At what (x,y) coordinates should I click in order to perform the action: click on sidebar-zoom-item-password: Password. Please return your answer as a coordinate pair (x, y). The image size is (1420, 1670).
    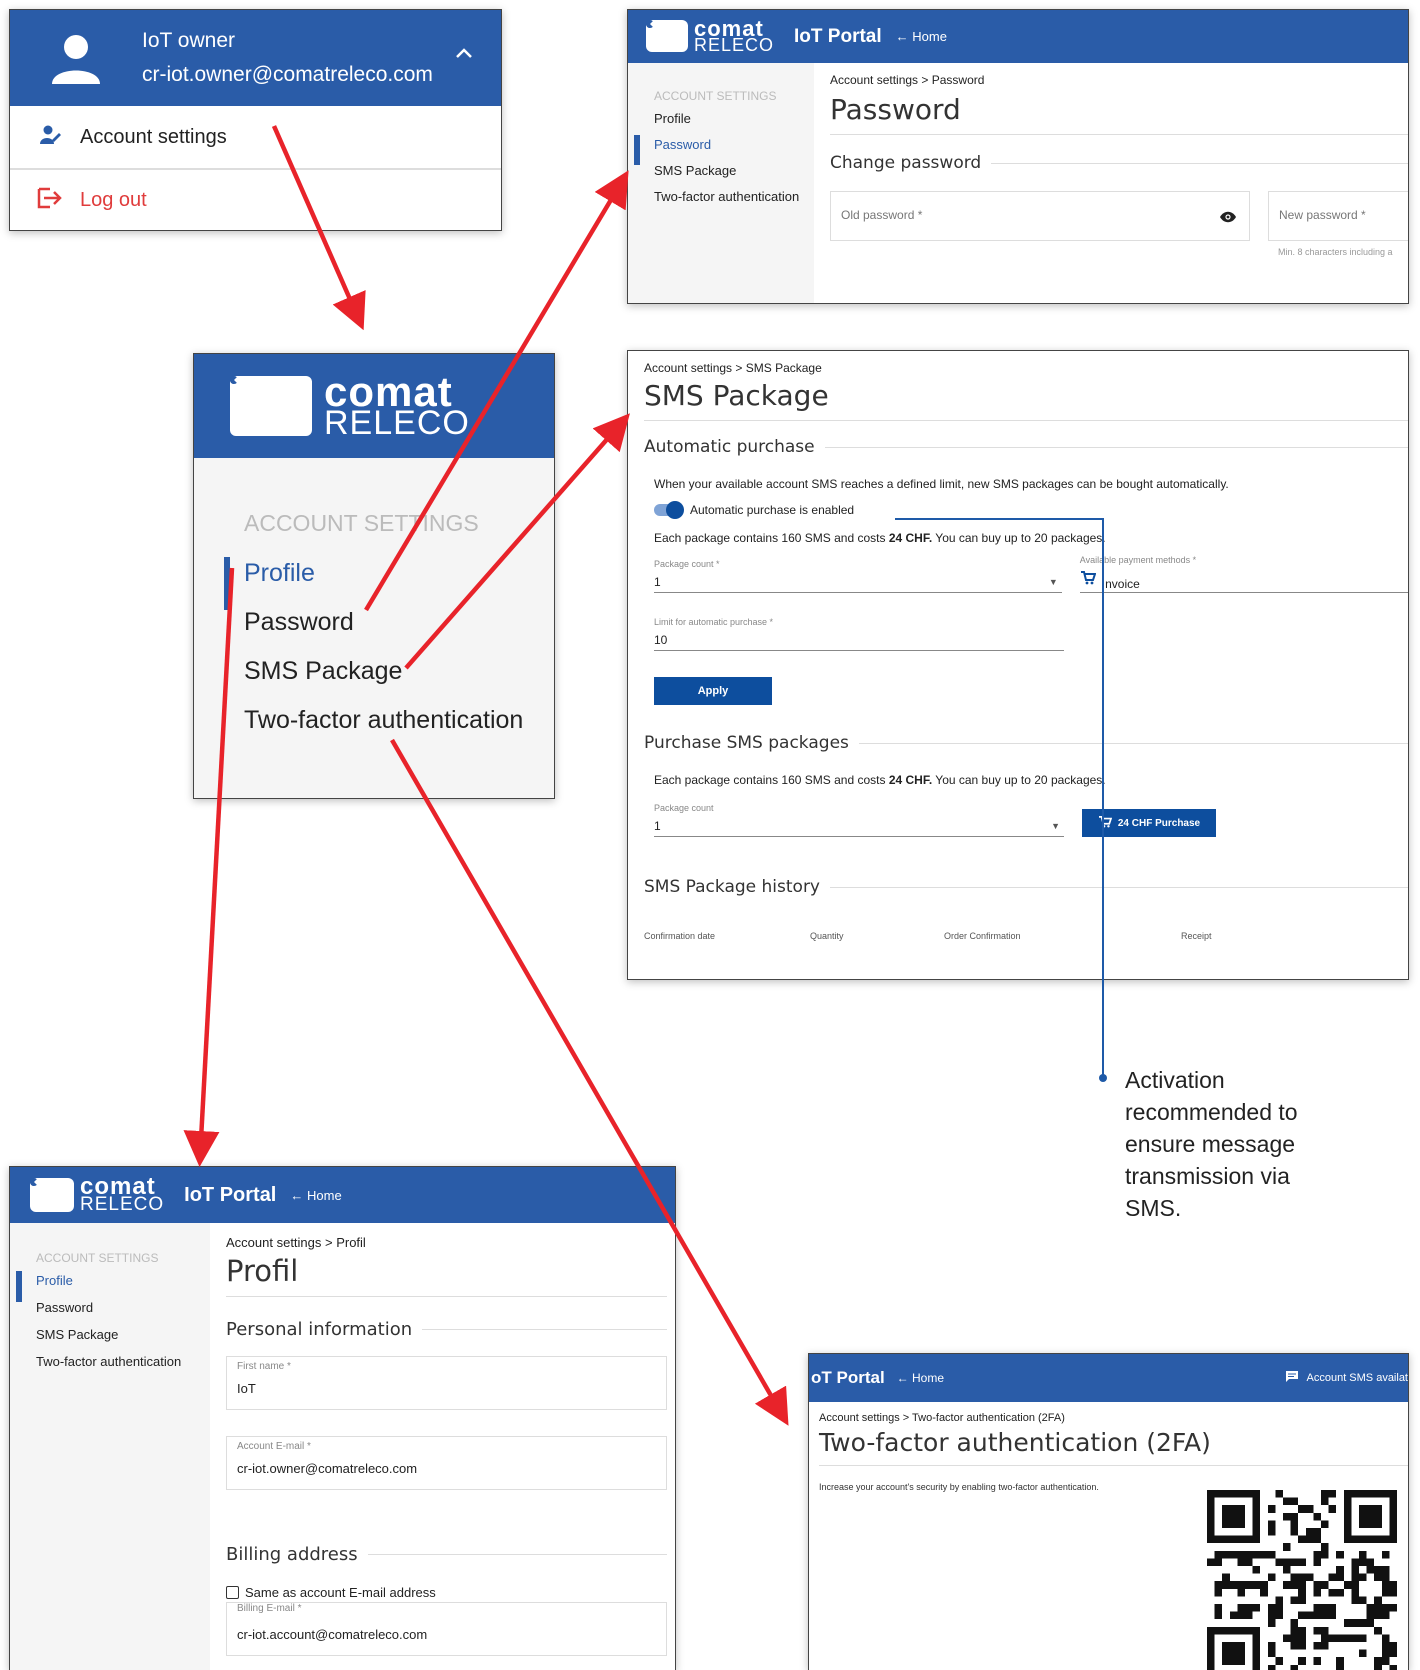
    Looking at the image, I should click on (399, 632).